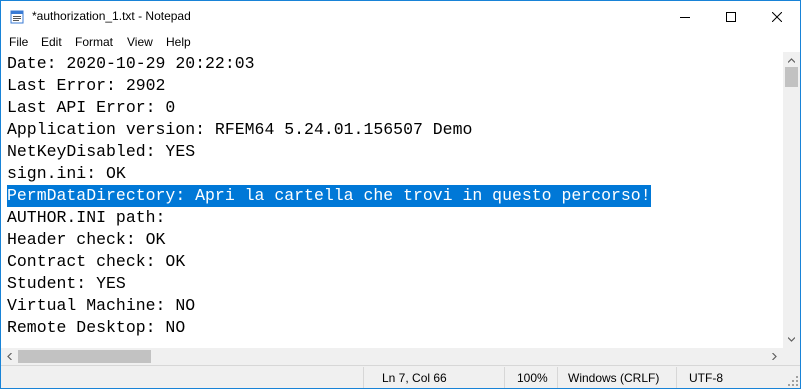  Describe the element at coordinates (791, 200) in the screenshot. I see `vertical-scrollbar` at that location.